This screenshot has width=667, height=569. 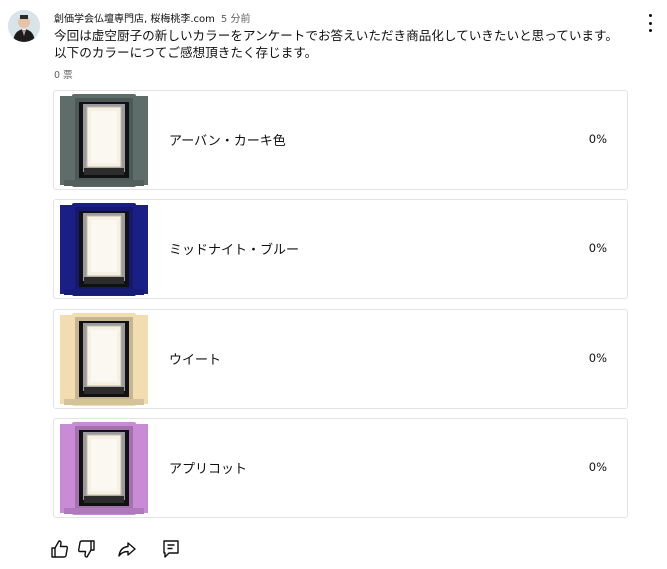 What do you see at coordinates (236, 19) in the screenshot?
I see `post-time: 5 分前` at bounding box center [236, 19].